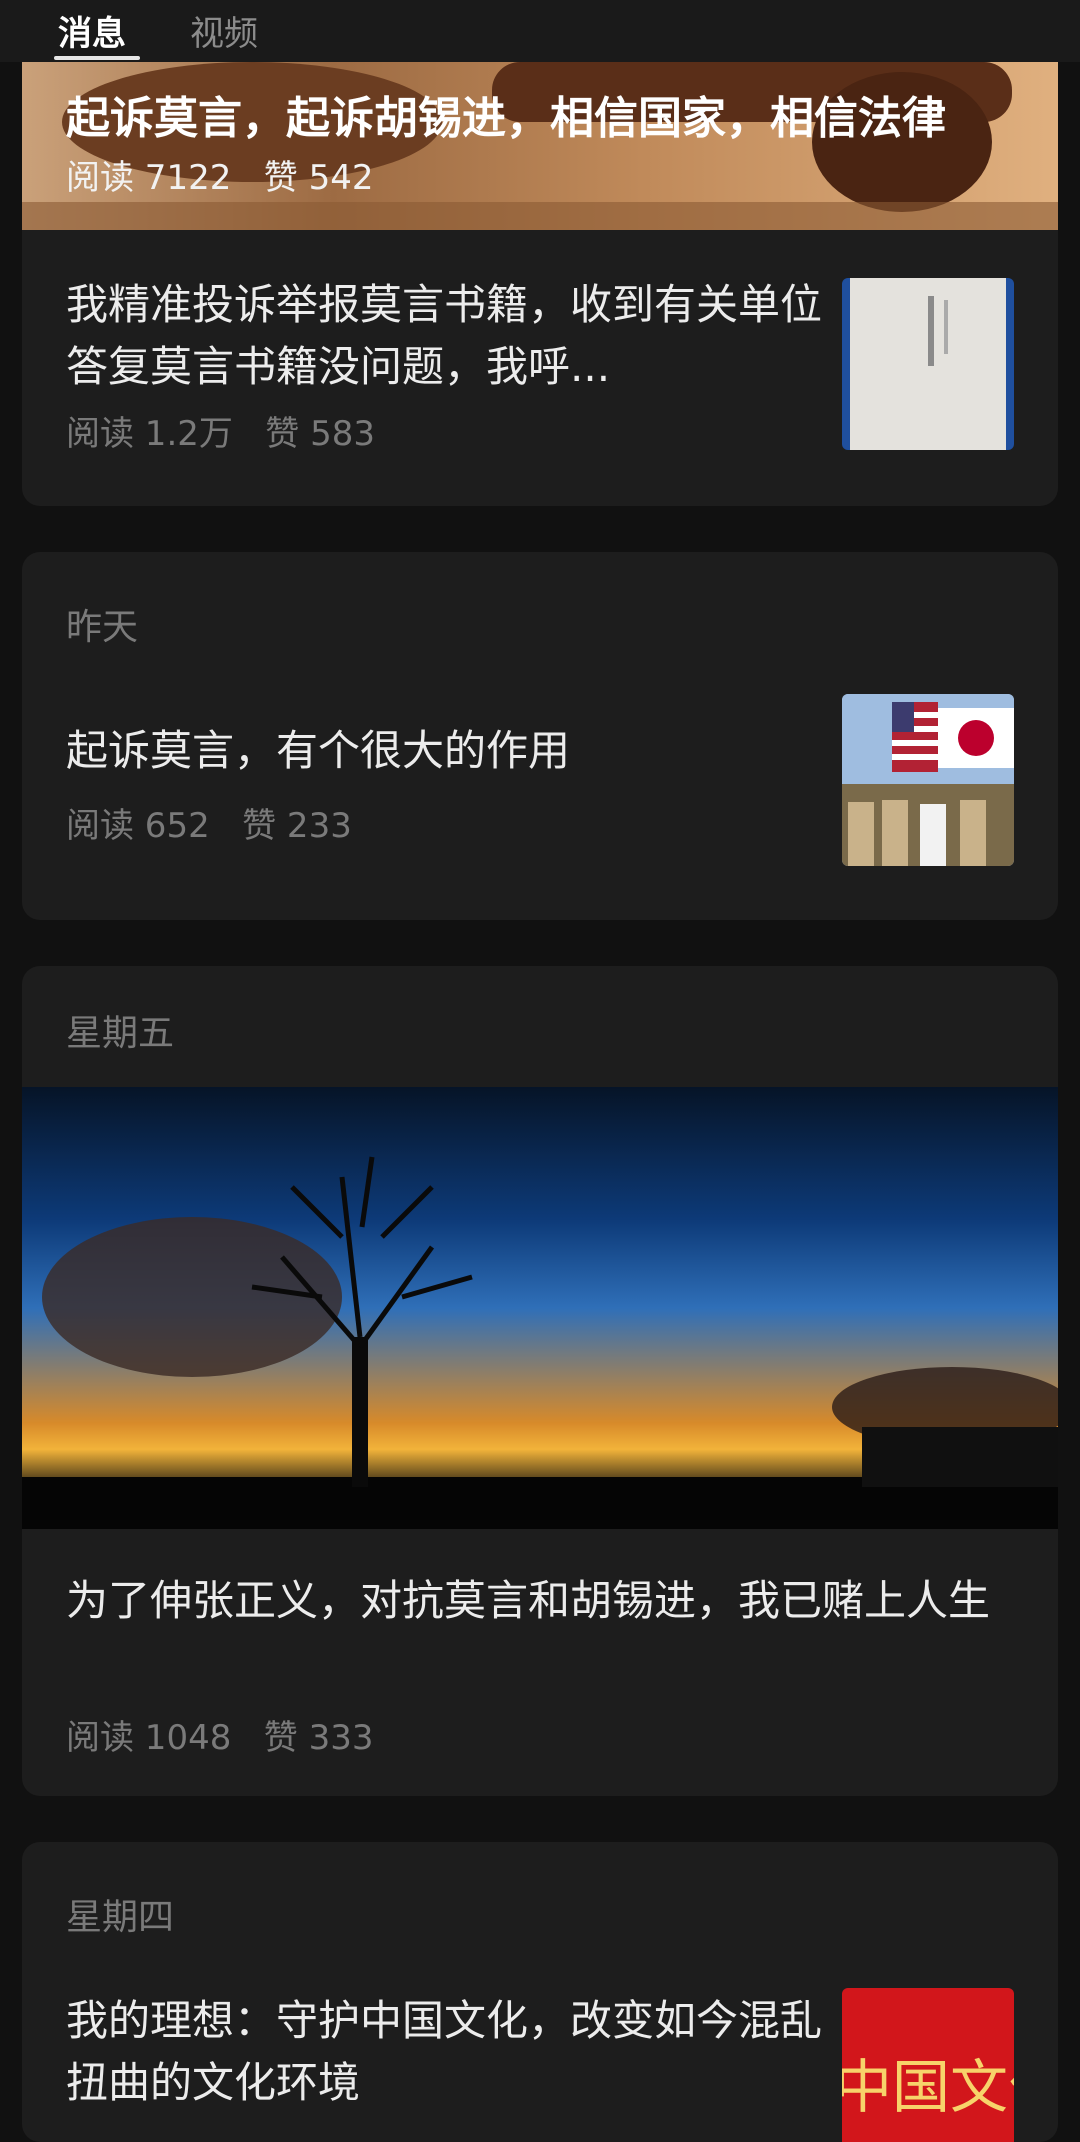  What do you see at coordinates (318, 750) in the screenshot?
I see `article-title: 起诉莫言，有个很大的作用` at bounding box center [318, 750].